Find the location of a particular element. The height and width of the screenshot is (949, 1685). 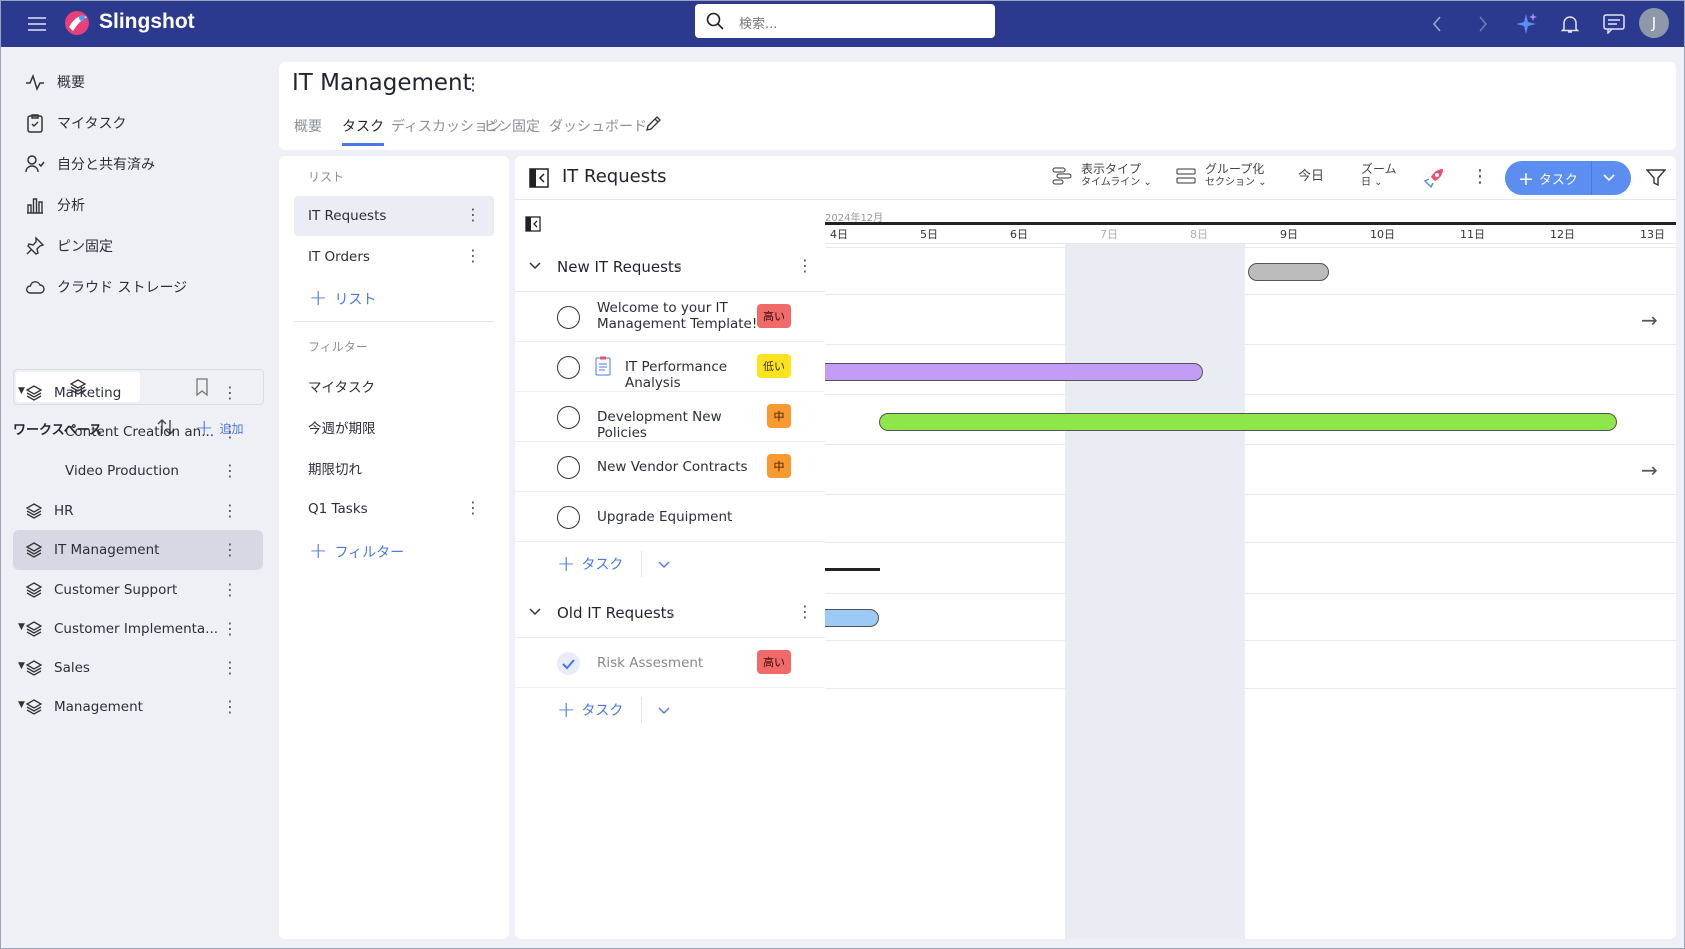

nav-item-analytics: 分析 is located at coordinates (145, 205).